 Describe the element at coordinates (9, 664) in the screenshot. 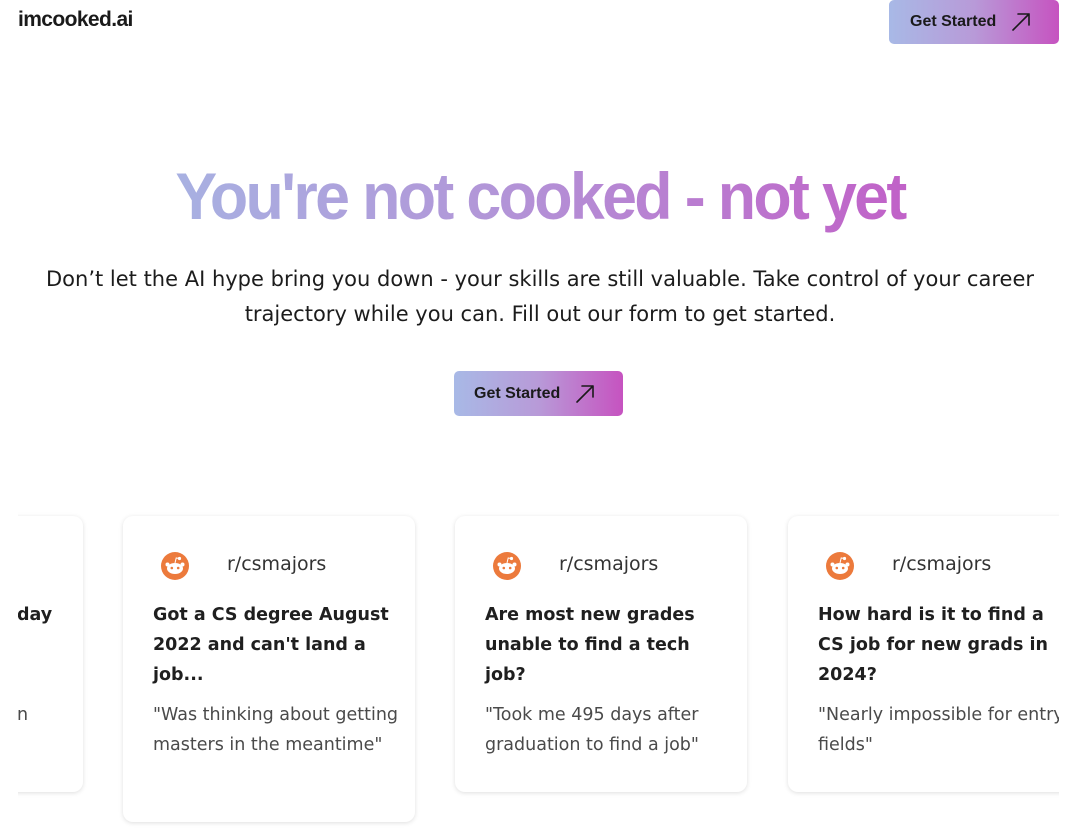

I see `carousel-left-edge` at that location.